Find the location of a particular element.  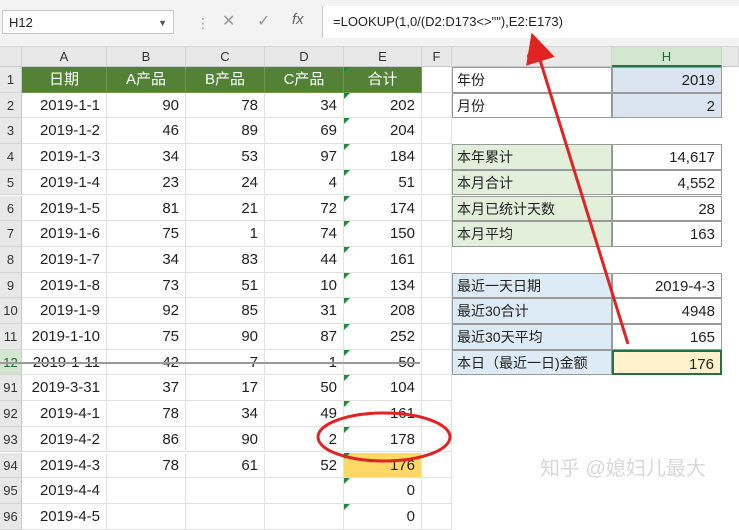

product-c-cell: 31 is located at coordinates (304, 311).